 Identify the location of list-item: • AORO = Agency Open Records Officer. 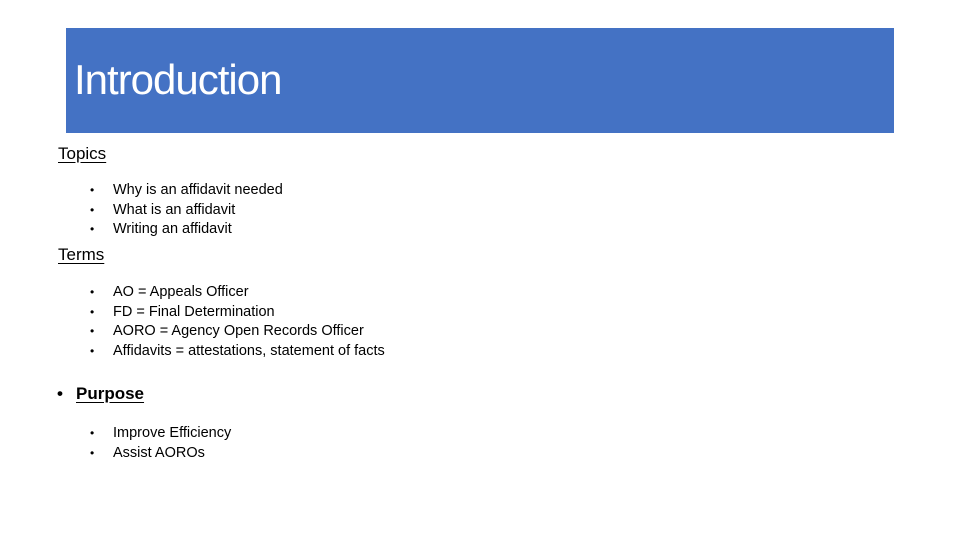
(236, 332).